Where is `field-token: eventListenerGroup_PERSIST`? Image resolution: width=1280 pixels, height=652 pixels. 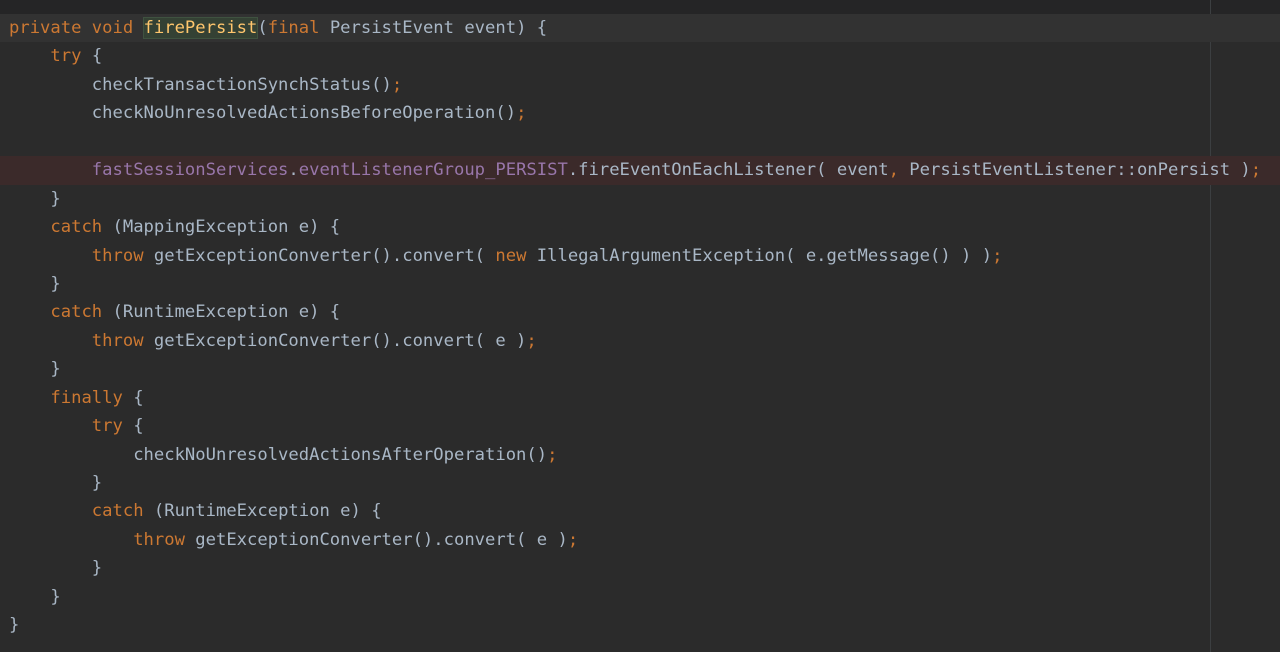 field-token: eventListenerGroup_PERSIST is located at coordinates (433, 170).